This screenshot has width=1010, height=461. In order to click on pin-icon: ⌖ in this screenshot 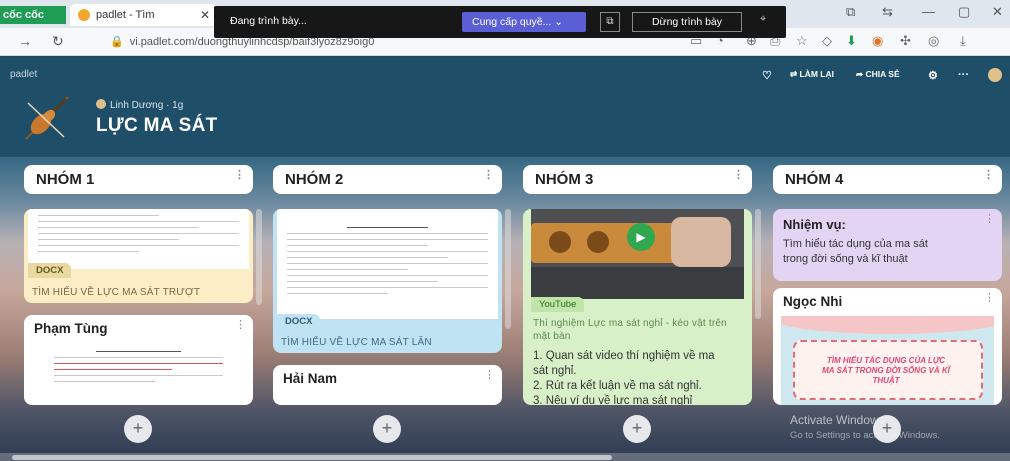, I will do `click(763, 19)`.